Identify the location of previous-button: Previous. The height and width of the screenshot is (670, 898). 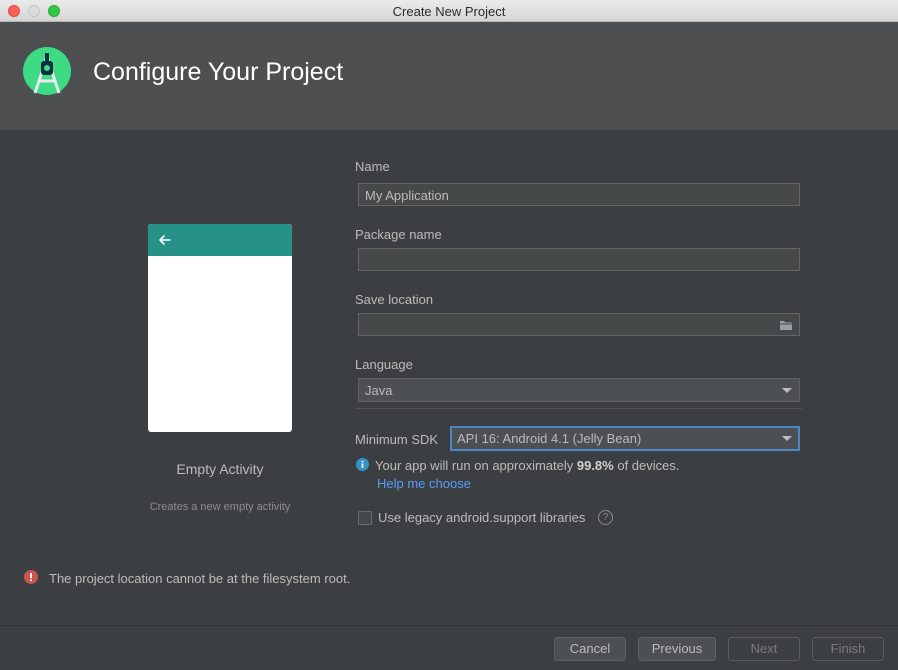
(677, 649).